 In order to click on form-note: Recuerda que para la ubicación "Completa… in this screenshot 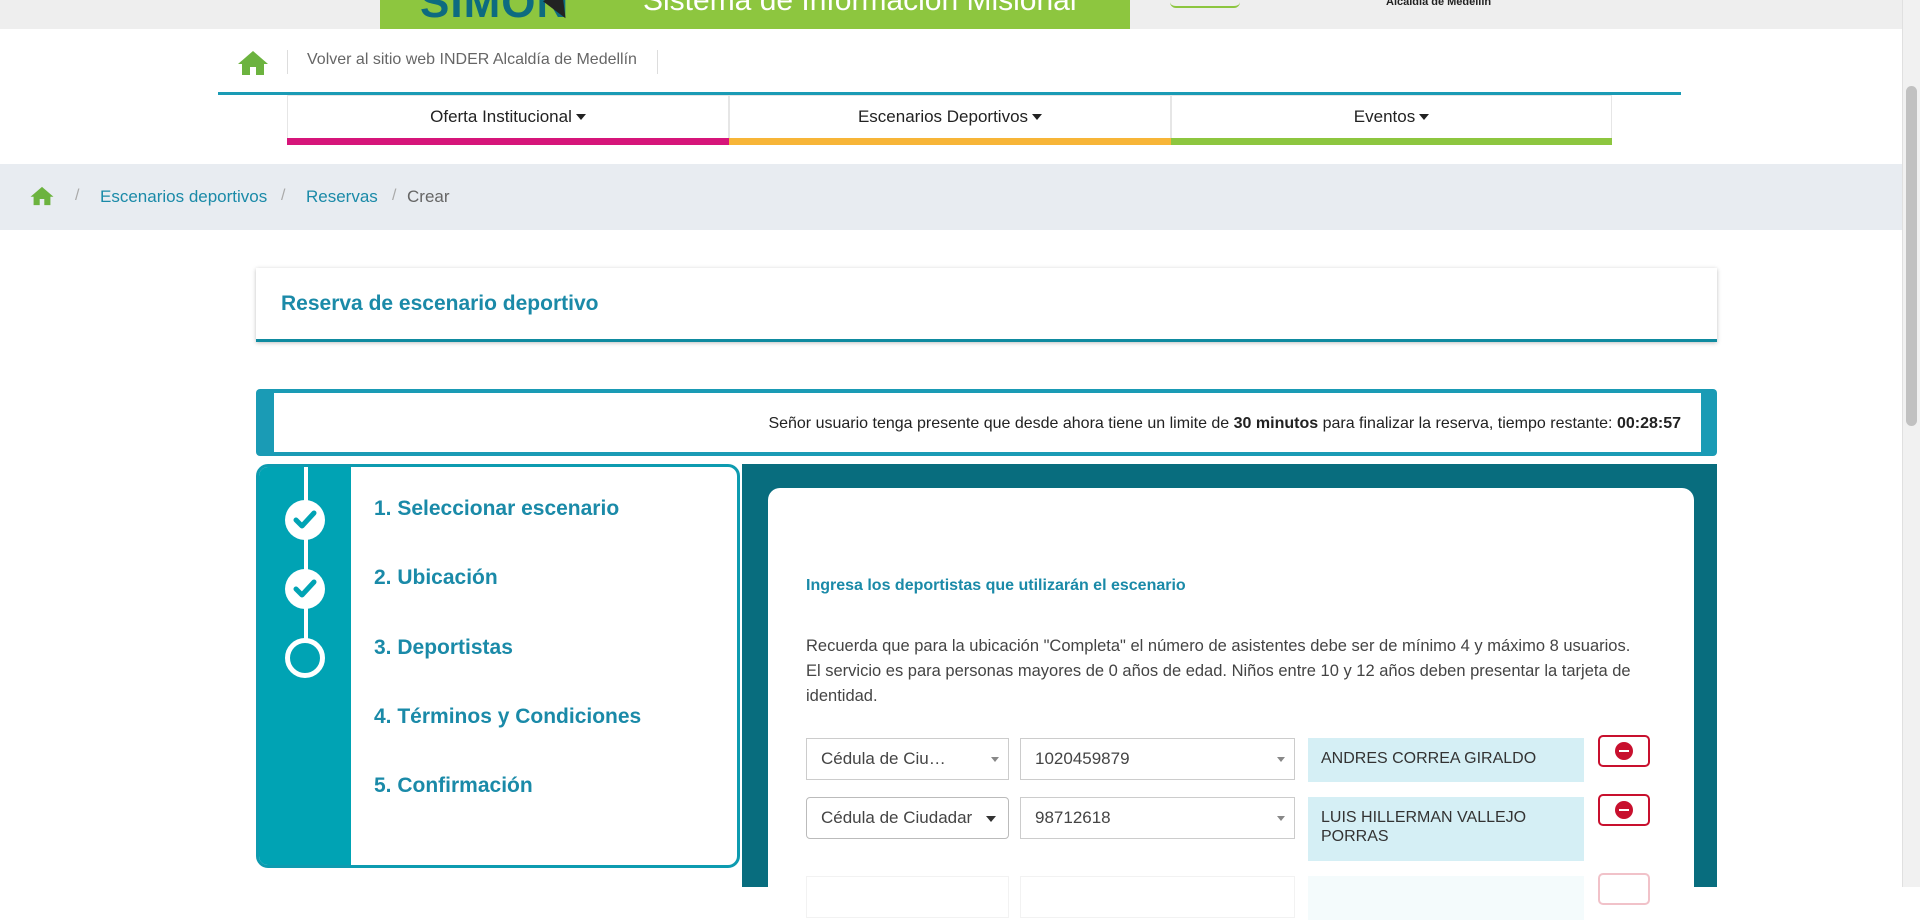, I will do `click(1218, 671)`.